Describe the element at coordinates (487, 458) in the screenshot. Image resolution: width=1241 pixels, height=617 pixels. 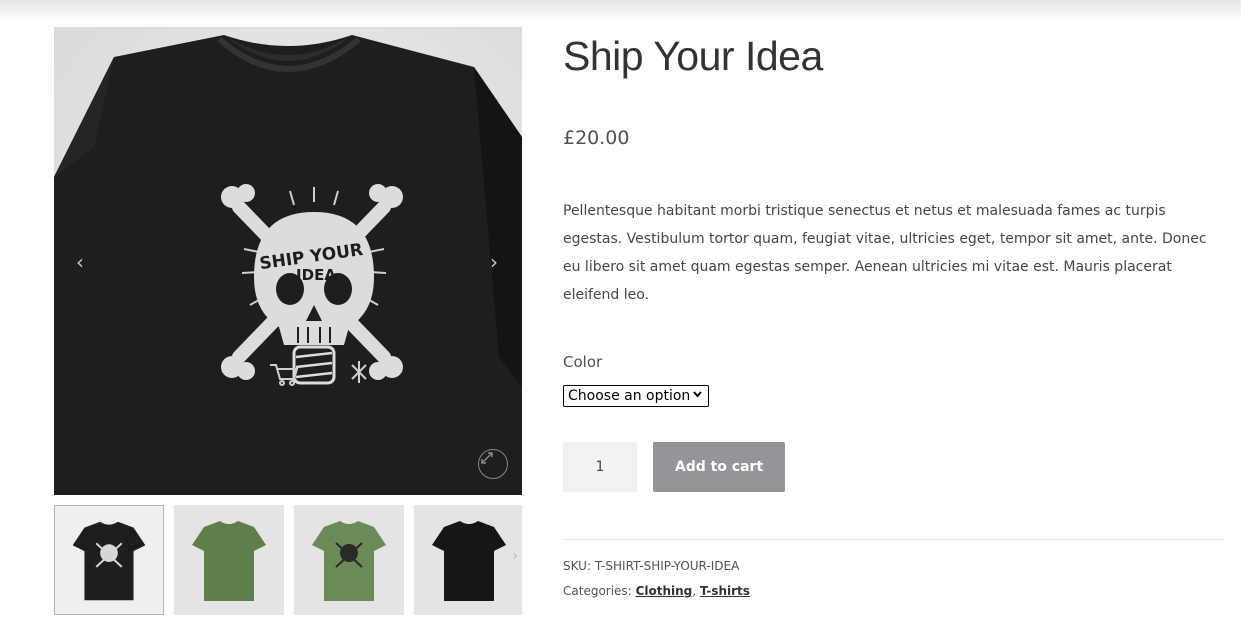
I see `expand-icon` at that location.